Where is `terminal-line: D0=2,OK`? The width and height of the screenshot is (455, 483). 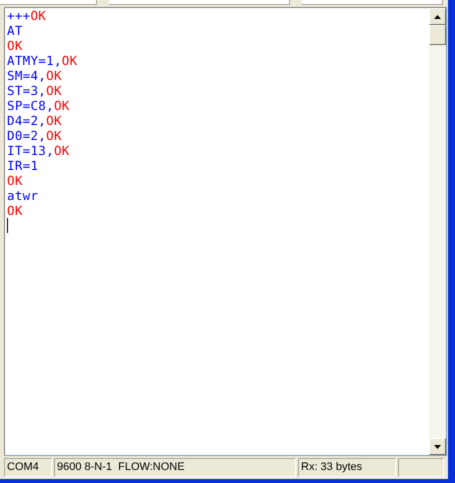
terminal-line: D0=2,OK is located at coordinates (35, 135).